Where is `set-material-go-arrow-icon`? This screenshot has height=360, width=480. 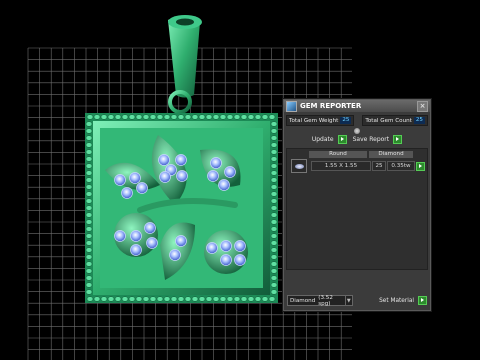 set-material-go-arrow-icon is located at coordinates (422, 300).